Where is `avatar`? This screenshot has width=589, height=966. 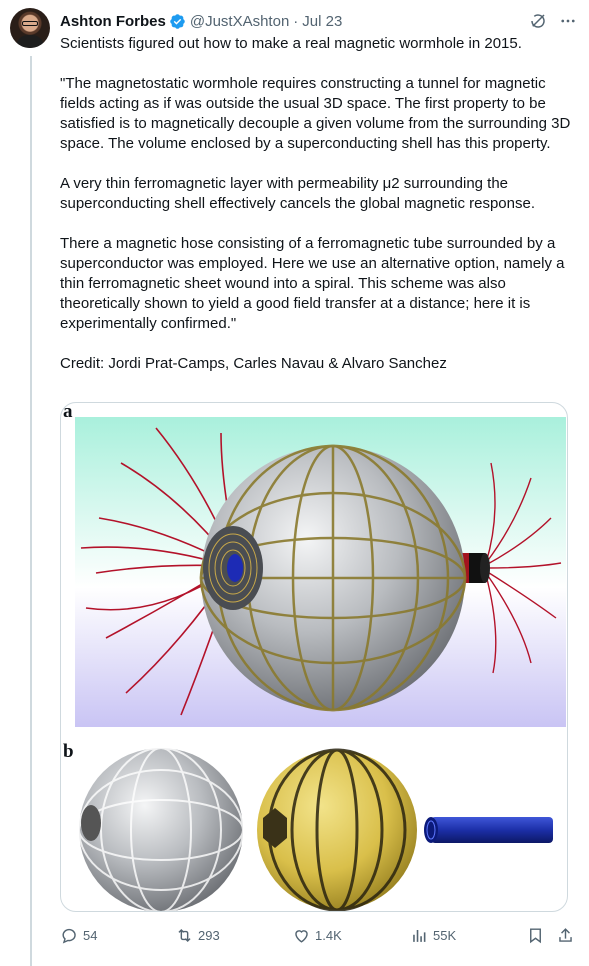
avatar is located at coordinates (30, 28).